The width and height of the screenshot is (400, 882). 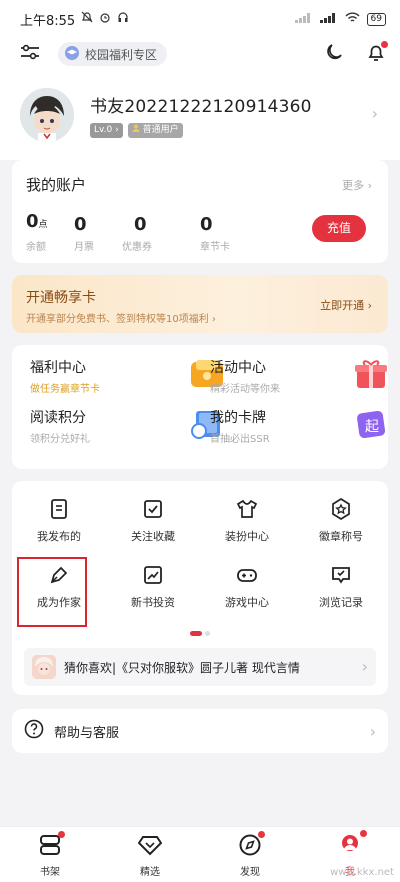 What do you see at coordinates (300, 382) in the screenshot?
I see `activity-center: 活动中心 精彩活动等你来` at bounding box center [300, 382].